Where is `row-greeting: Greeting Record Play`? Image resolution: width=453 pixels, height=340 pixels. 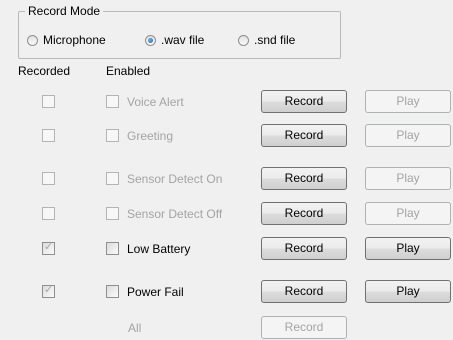 row-greeting: Greeting Record Play is located at coordinates (226, 136).